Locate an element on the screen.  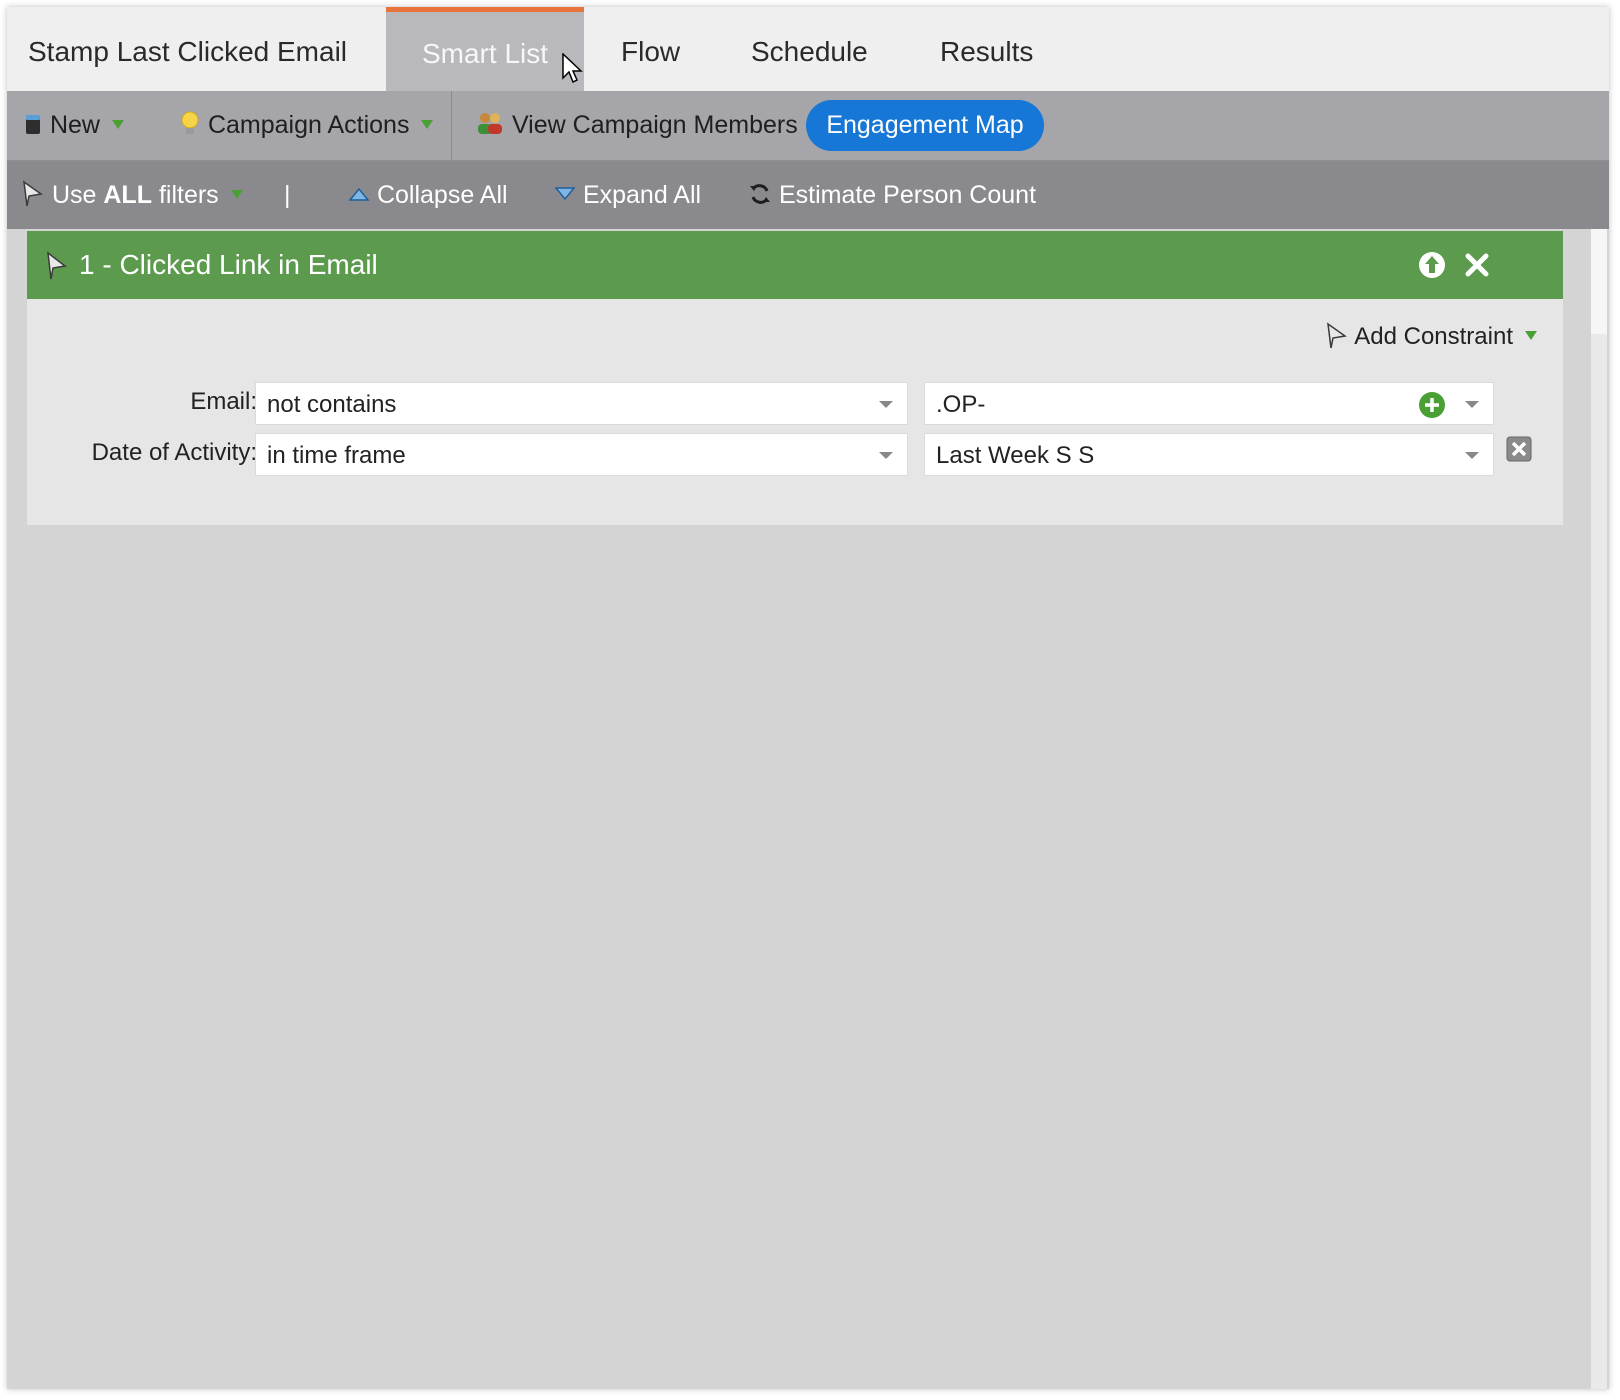
filter-logic-menu: Use ALL filters is located at coordinates (132, 195).